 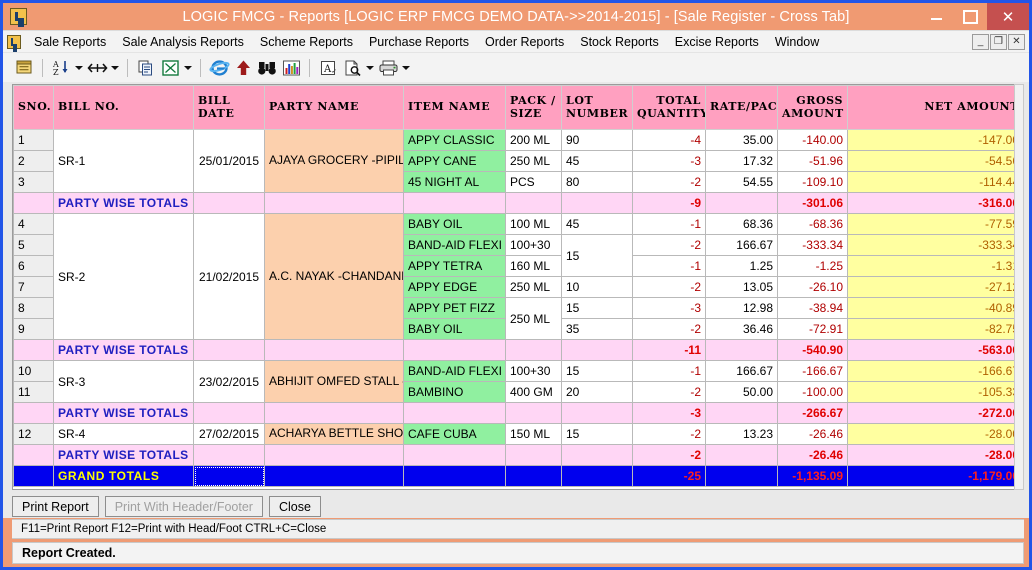 I want to click on internet-explorer-icon, so click(x=219, y=68).